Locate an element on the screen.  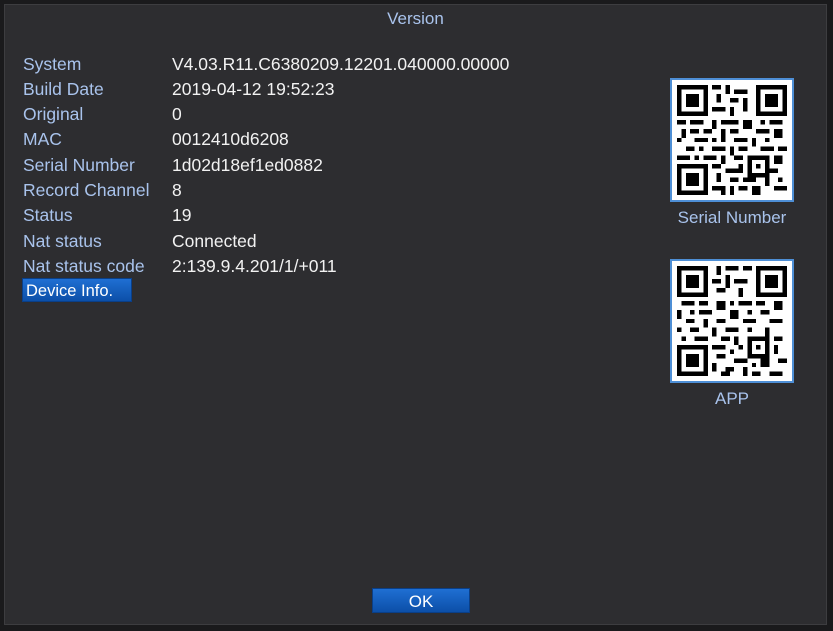
info-label: Original is located at coordinates (53, 114).